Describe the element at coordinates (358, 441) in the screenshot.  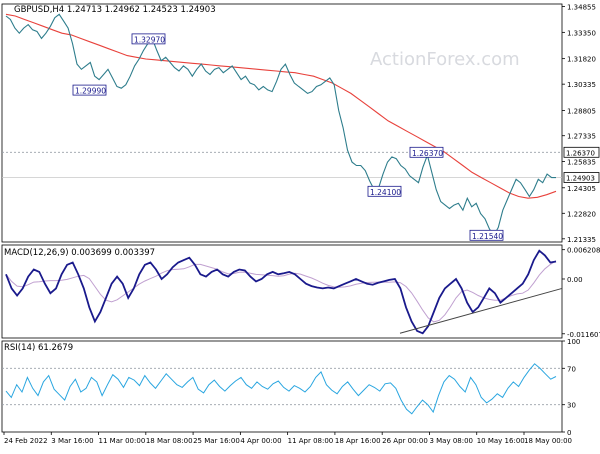
I see `x-axis-tick-label: 18 Apr 16:00` at that location.